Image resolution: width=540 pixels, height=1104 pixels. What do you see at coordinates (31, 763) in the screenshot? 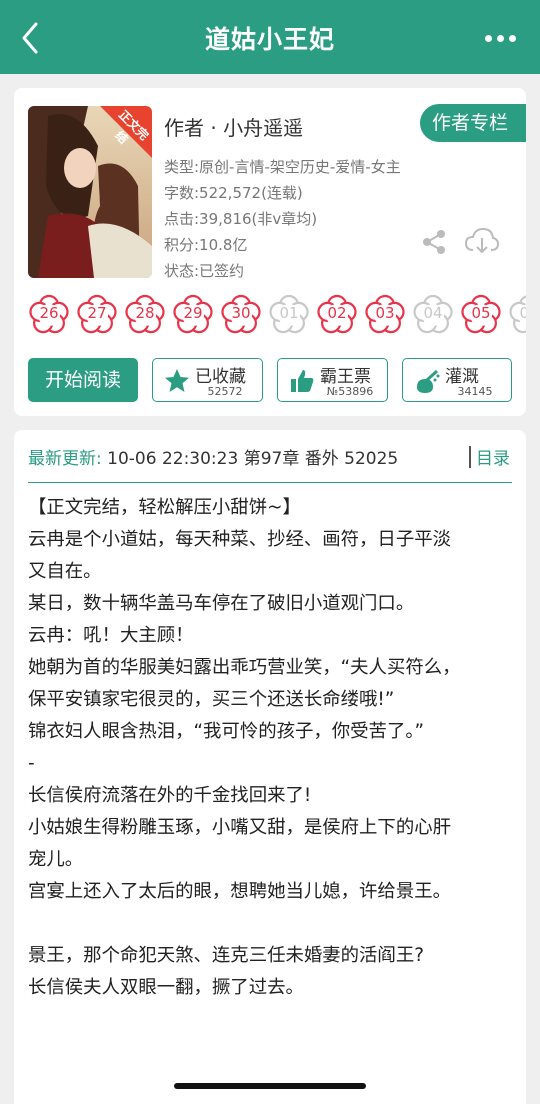
I see `synopsis-line: -` at bounding box center [31, 763].